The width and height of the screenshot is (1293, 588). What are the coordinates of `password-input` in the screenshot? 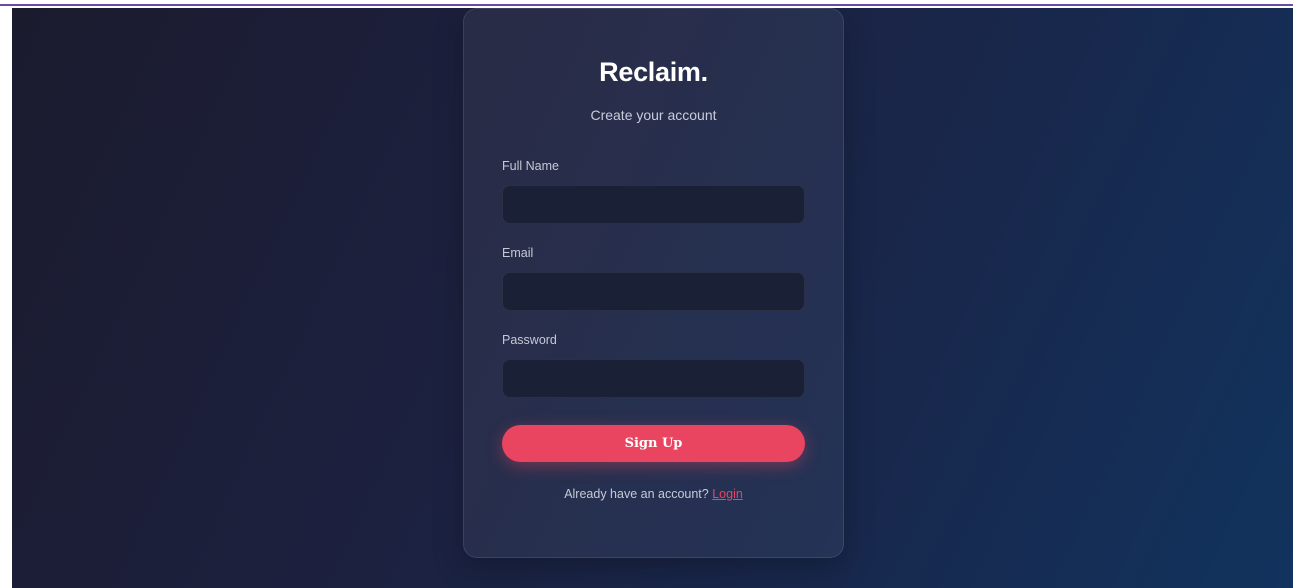 It's located at (653, 378).